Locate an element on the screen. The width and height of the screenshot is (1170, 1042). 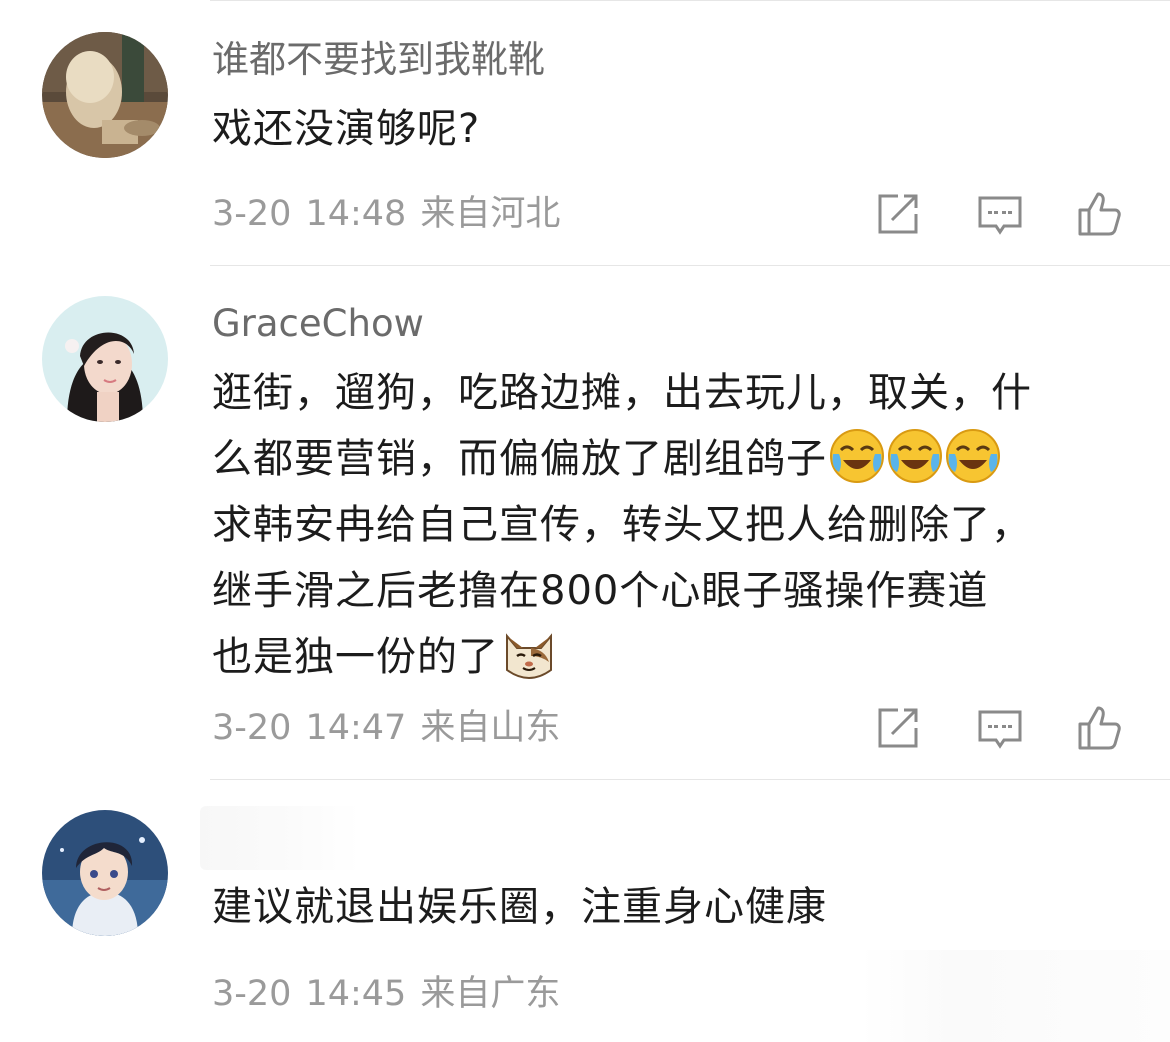
comment-line-with-emoji: 也是独一份的了 is located at coordinates (677, 657).